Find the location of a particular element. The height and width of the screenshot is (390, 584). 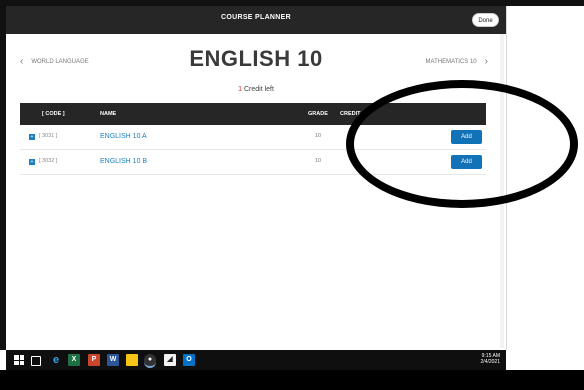

excel-icon: X is located at coordinates (74, 360).